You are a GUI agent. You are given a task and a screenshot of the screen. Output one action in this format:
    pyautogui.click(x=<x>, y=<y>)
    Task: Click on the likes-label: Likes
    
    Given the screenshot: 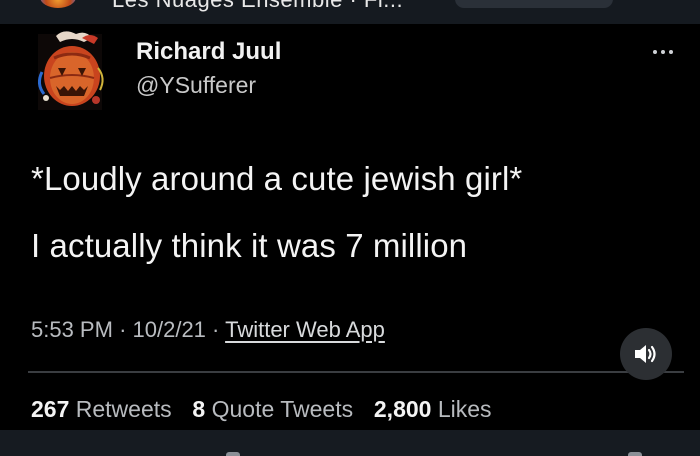 What is the action you would take?
    pyautogui.click(x=465, y=409)
    